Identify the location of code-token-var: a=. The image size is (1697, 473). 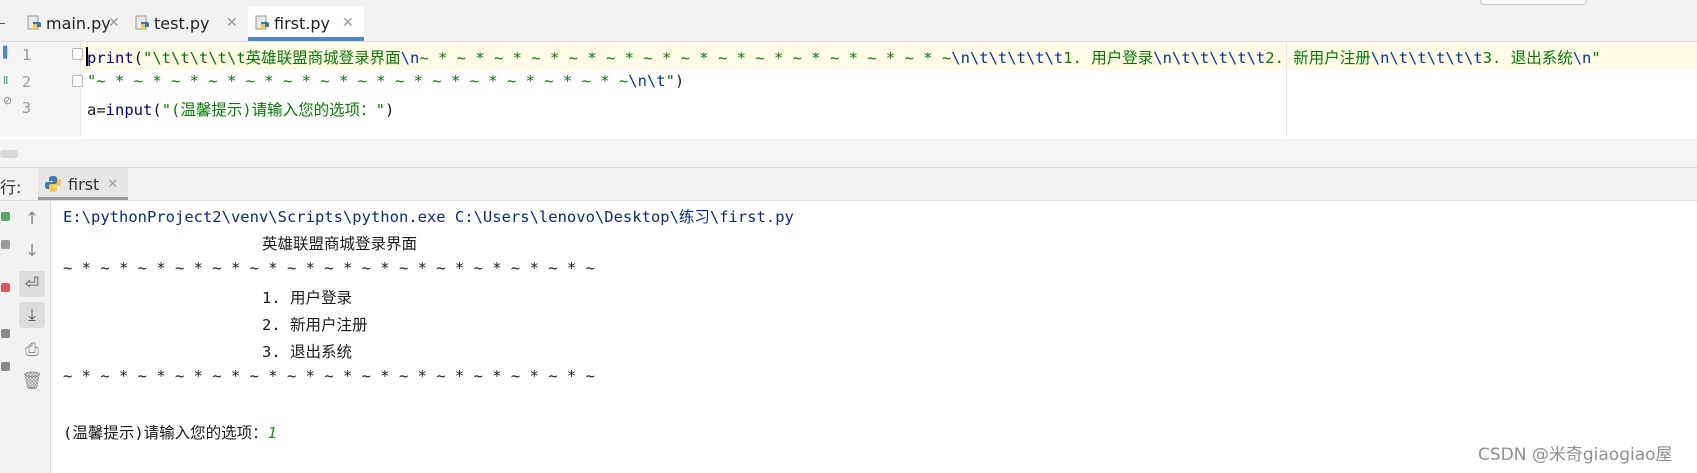
(96, 110).